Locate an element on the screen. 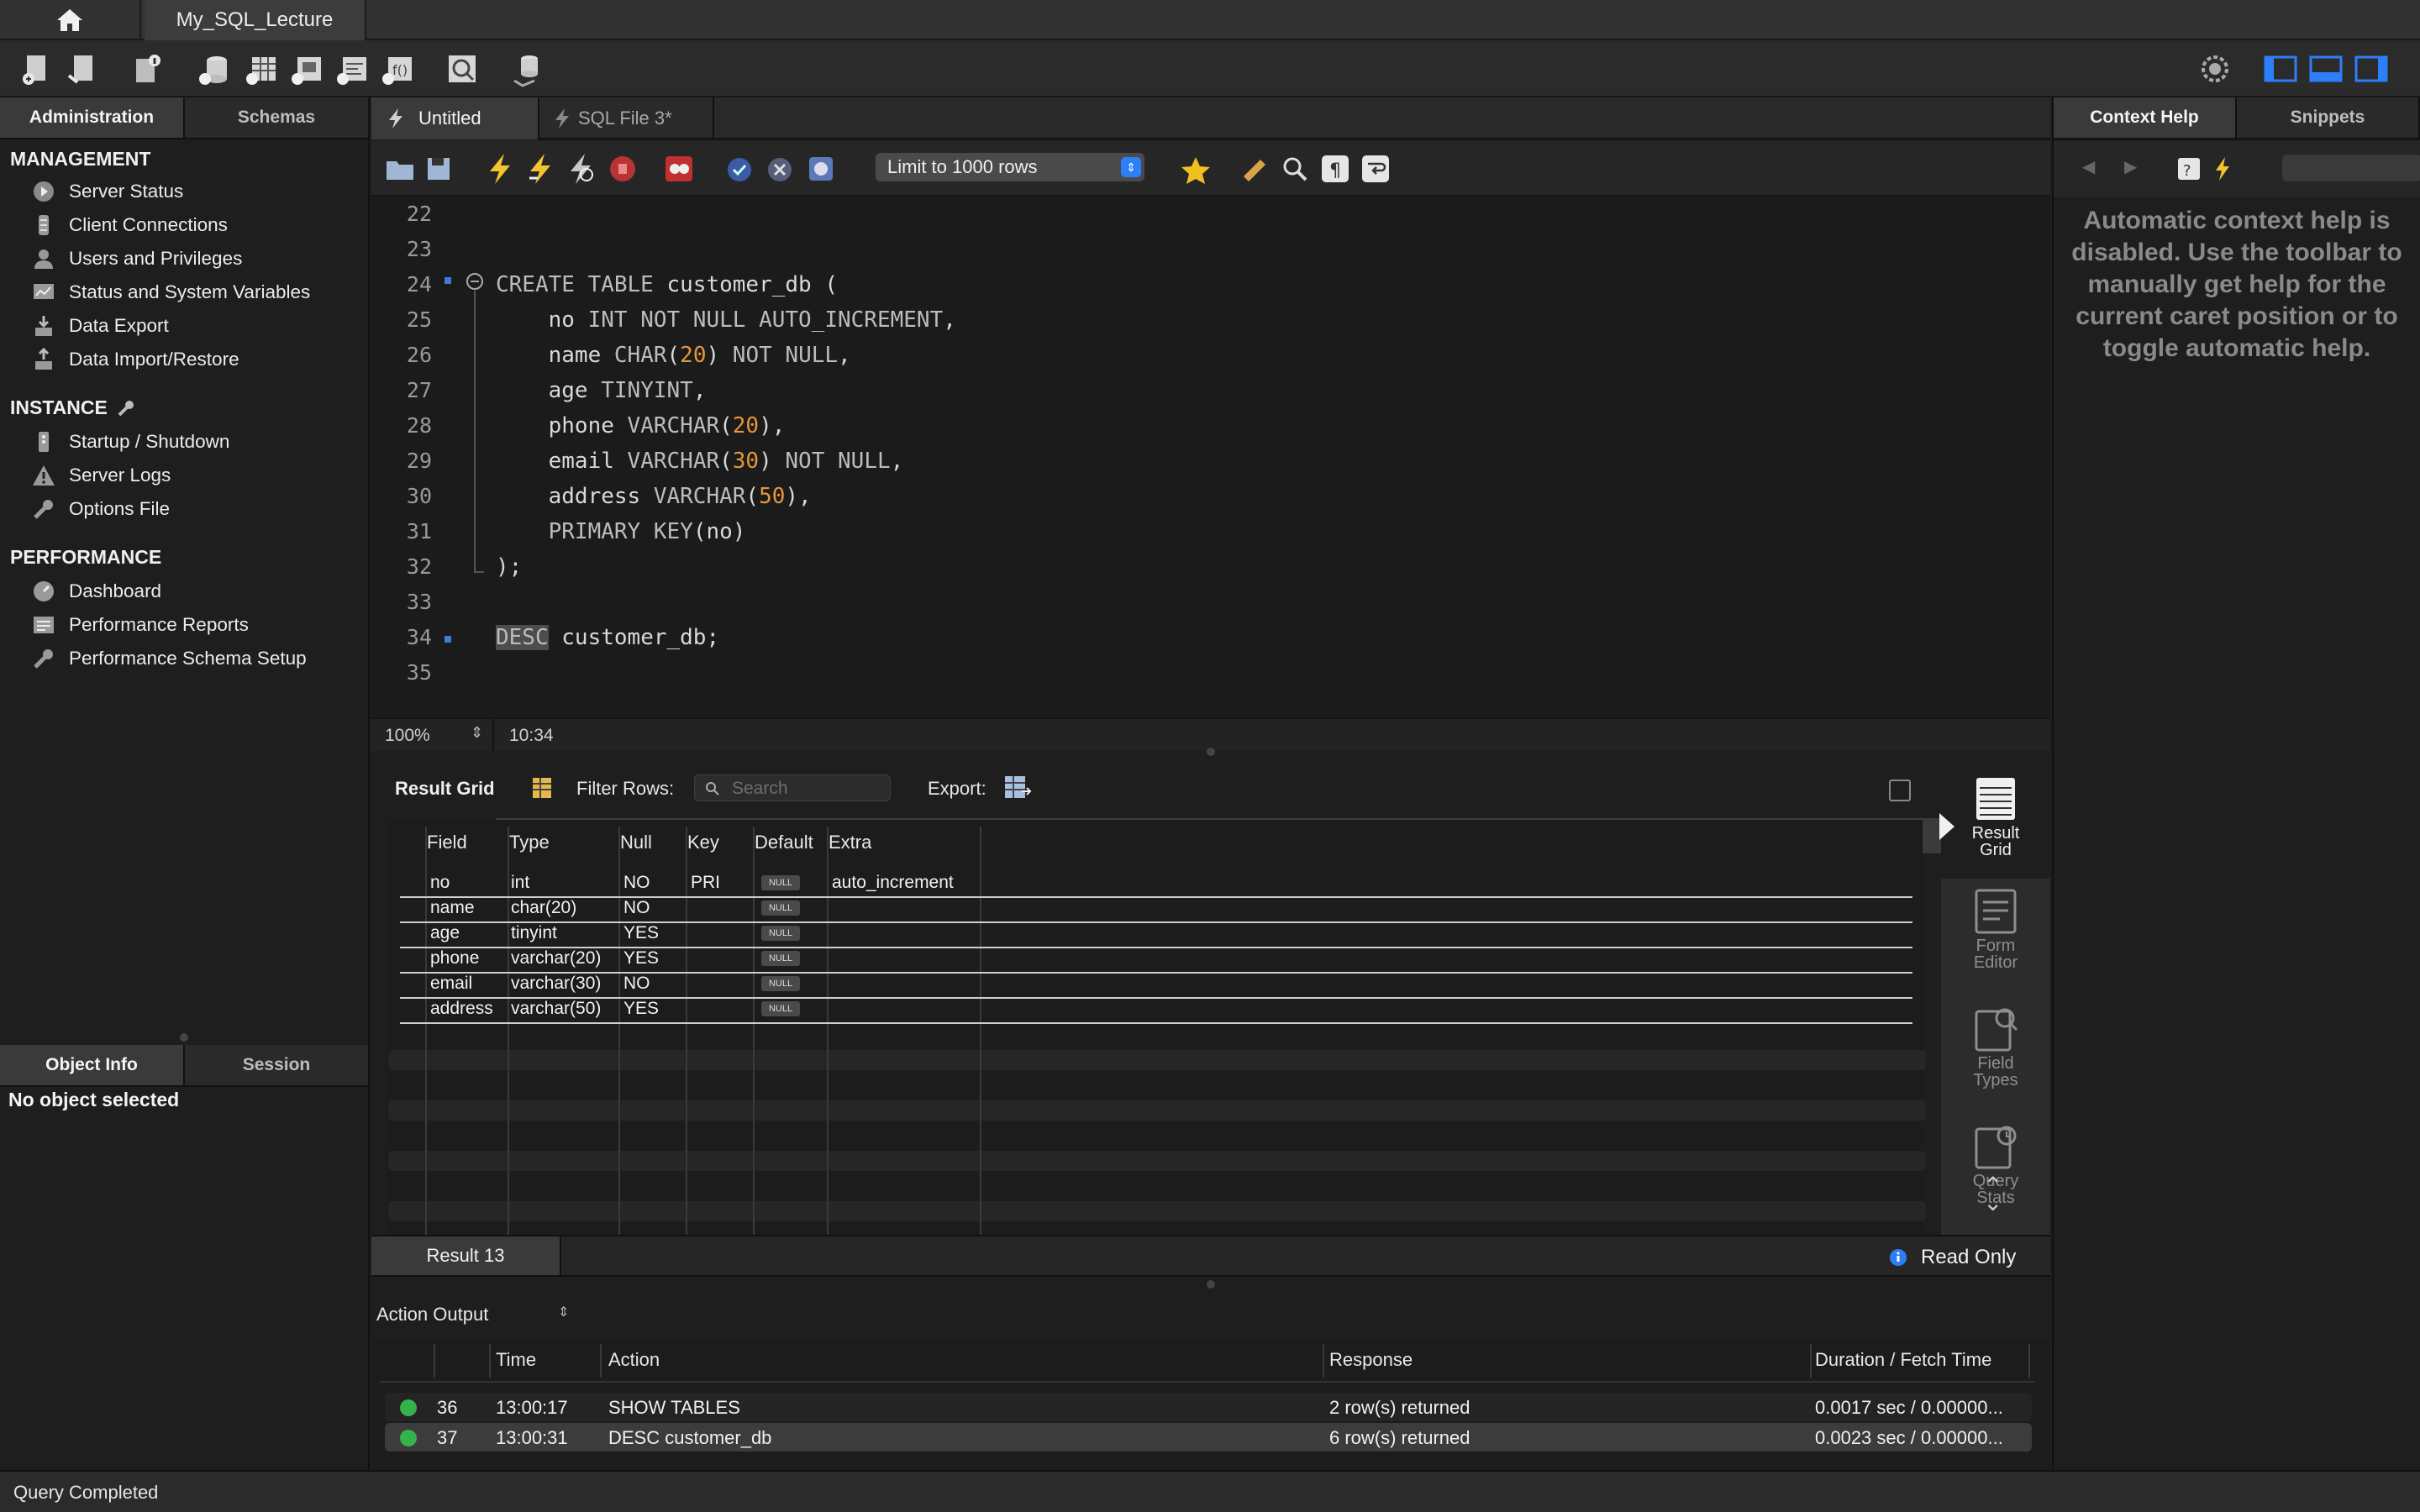 The image size is (2420, 1512). limit-rows-select: Limit to 1000 rows ⇕ is located at coordinates (1010, 167).